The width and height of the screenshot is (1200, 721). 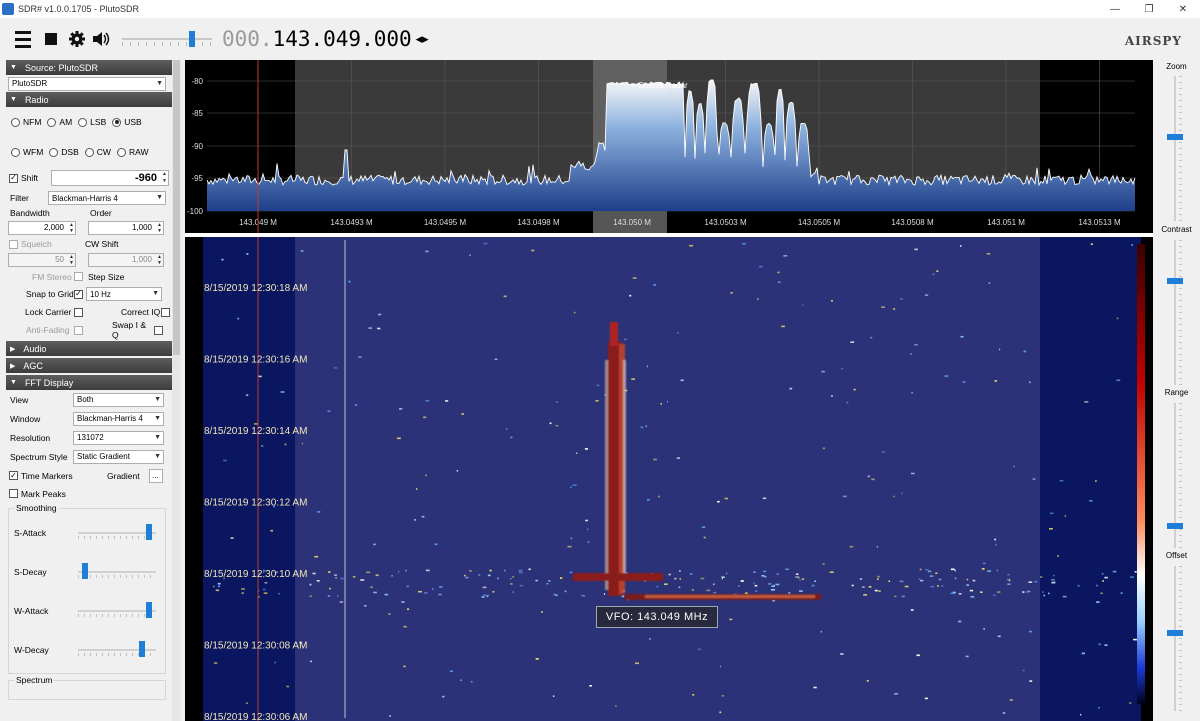 What do you see at coordinates (126, 228) in the screenshot?
I see `order-input: 1,000 ▲ ▼` at bounding box center [126, 228].